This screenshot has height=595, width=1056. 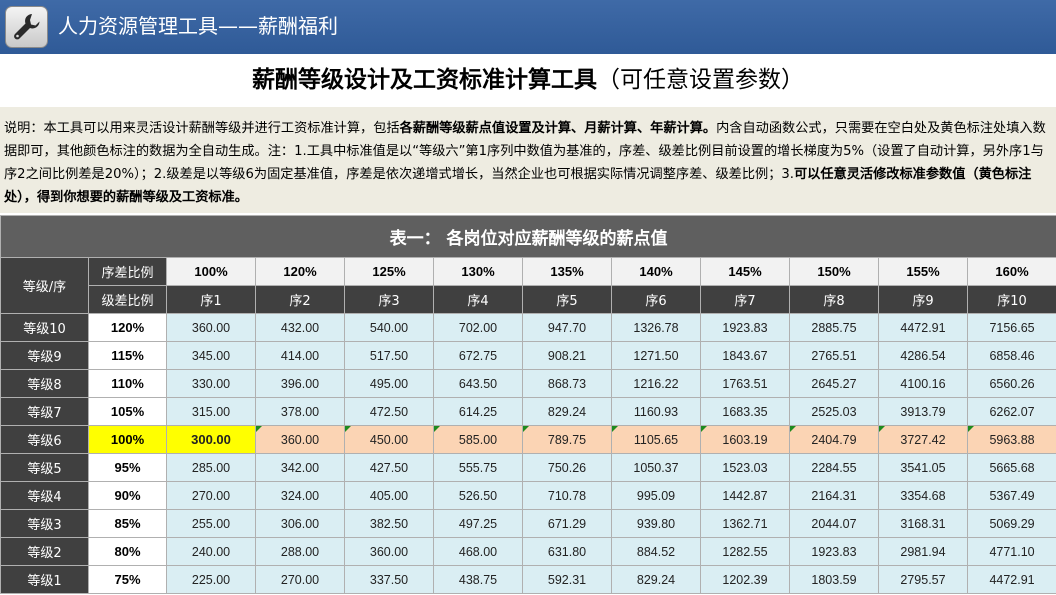 What do you see at coordinates (923, 355) in the screenshot?
I see `value-cell: 4286.54` at bounding box center [923, 355].